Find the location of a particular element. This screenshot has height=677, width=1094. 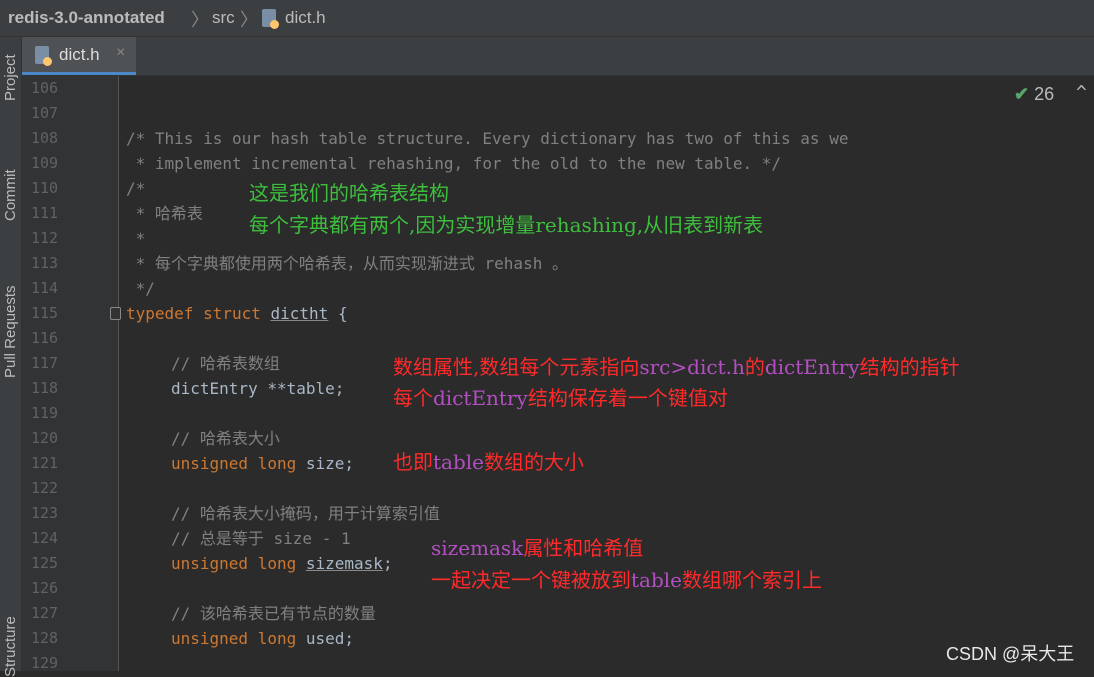

pull-requests-tab-label: Pull Requests is located at coordinates (10, 331).